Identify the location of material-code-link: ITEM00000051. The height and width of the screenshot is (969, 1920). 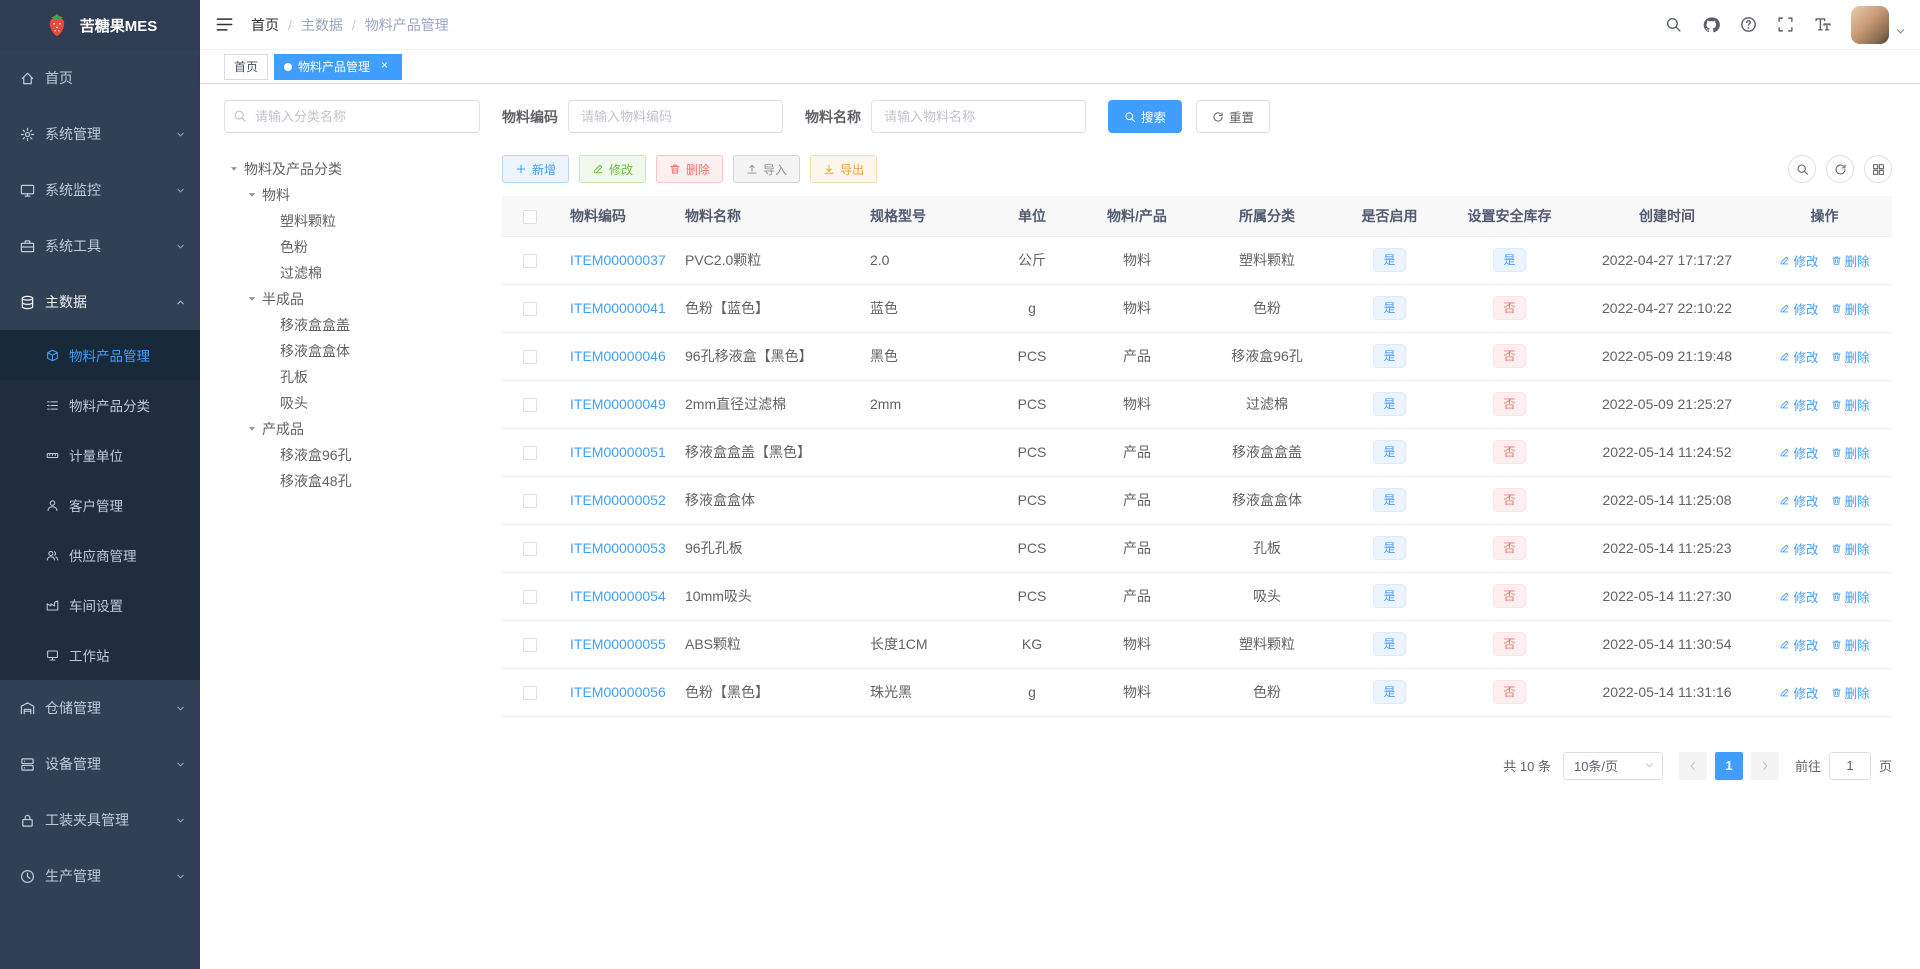
(618, 452).